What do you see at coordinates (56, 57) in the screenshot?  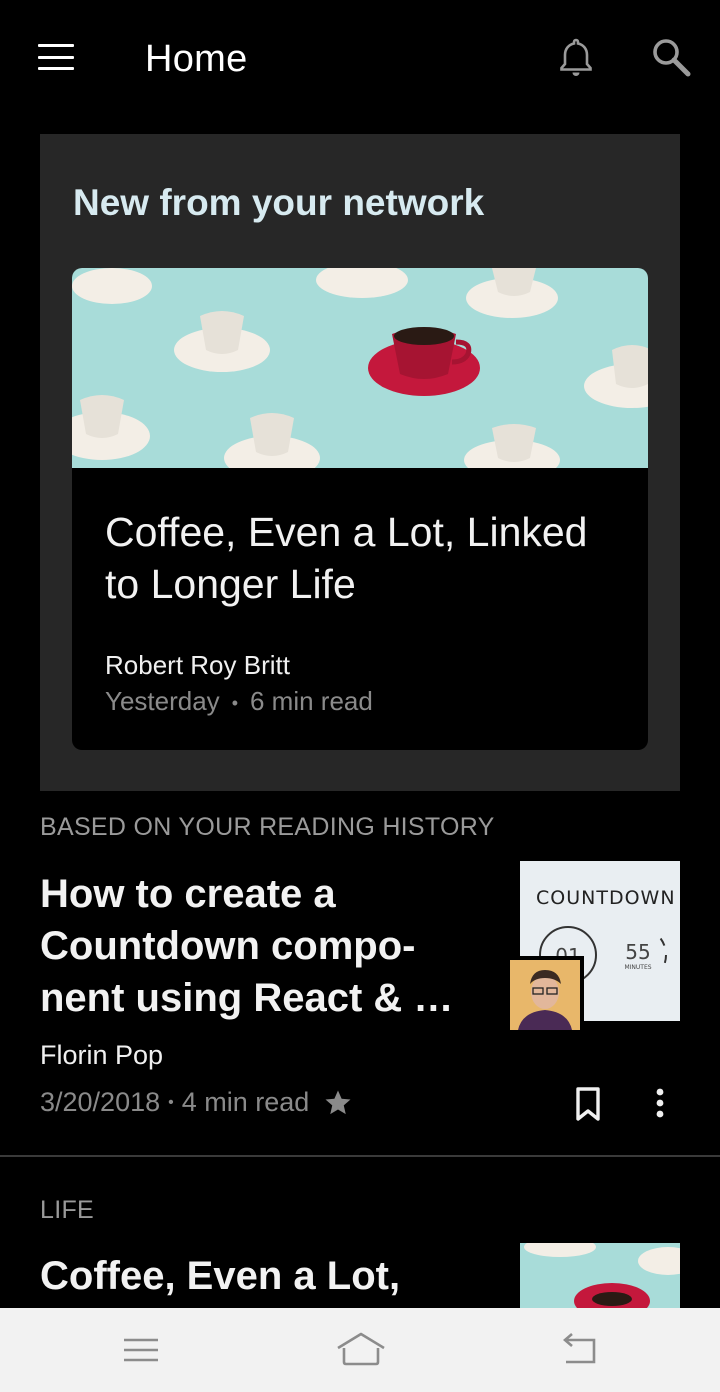 I see `hamburger-menu-icon` at bounding box center [56, 57].